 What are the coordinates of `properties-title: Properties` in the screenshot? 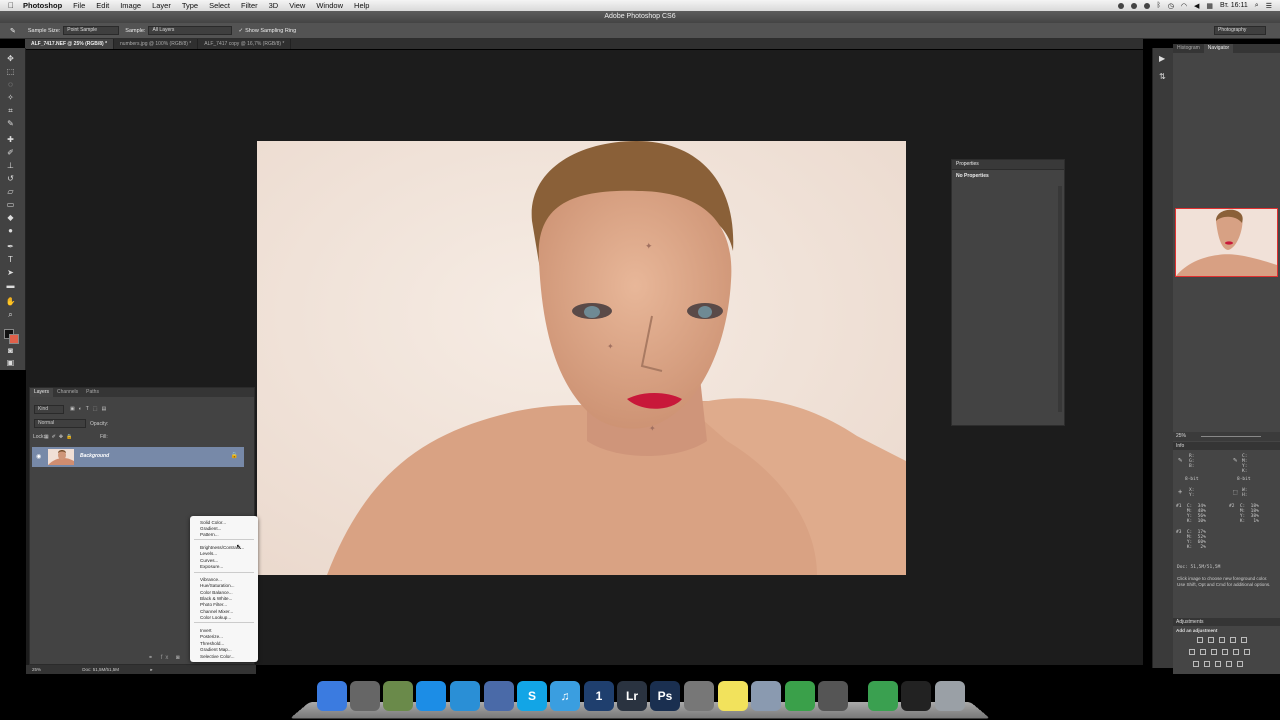 It's located at (1008, 165).